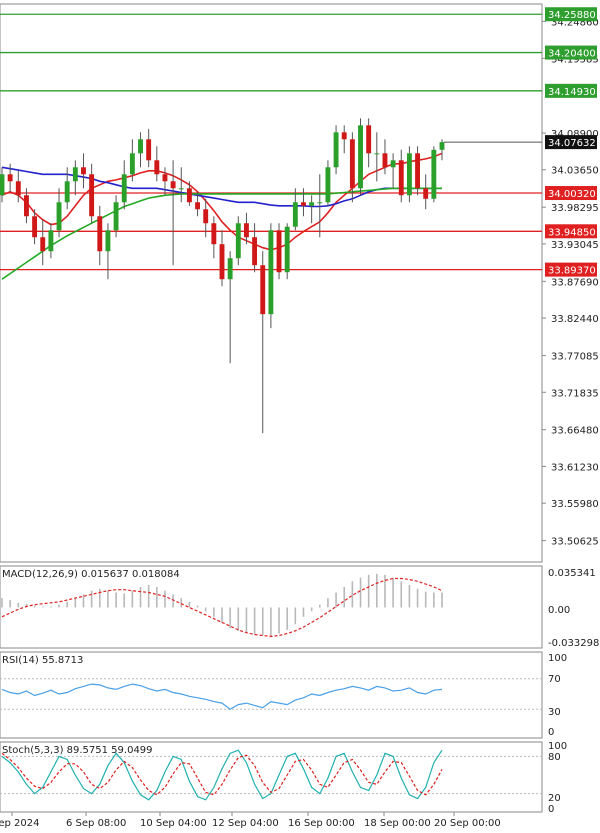 The height and width of the screenshot is (833, 600). Describe the element at coordinates (572, 194) in the screenshot. I see `level-label: 34.00320` at that location.